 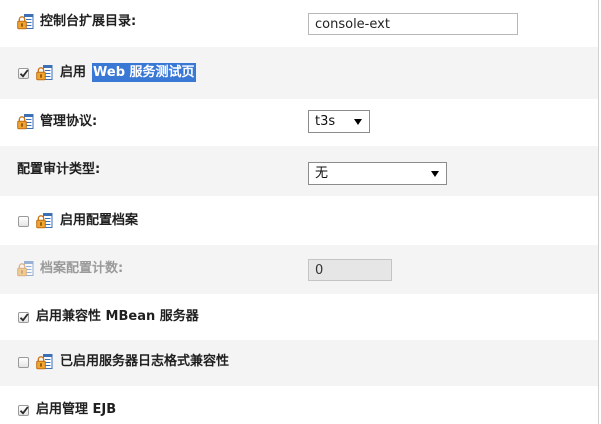 I want to click on config-audit-type-select: 无, so click(x=377, y=173).